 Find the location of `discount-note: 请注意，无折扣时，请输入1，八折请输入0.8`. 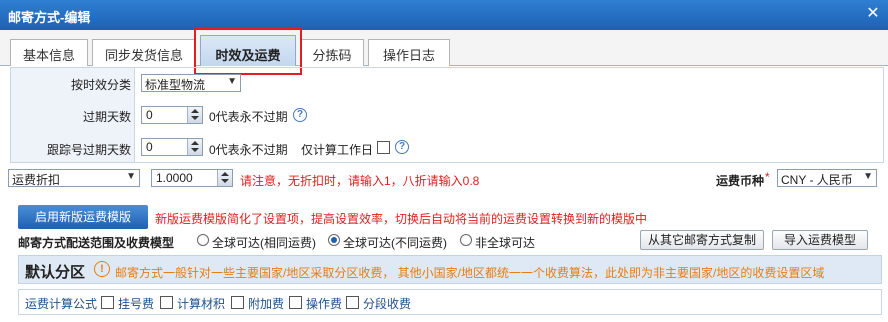

discount-note: 请注意，无折扣时，请输入1，八折请输入0.8 is located at coordinates (360, 181).